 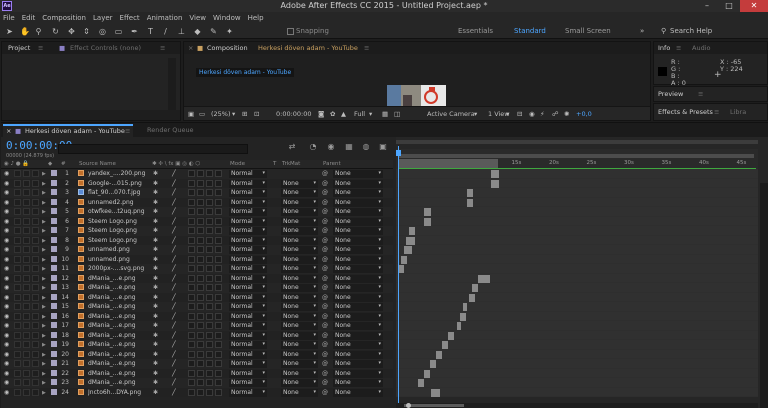 I want to click on magnification-dropdown: (25%), so click(x=221, y=114).